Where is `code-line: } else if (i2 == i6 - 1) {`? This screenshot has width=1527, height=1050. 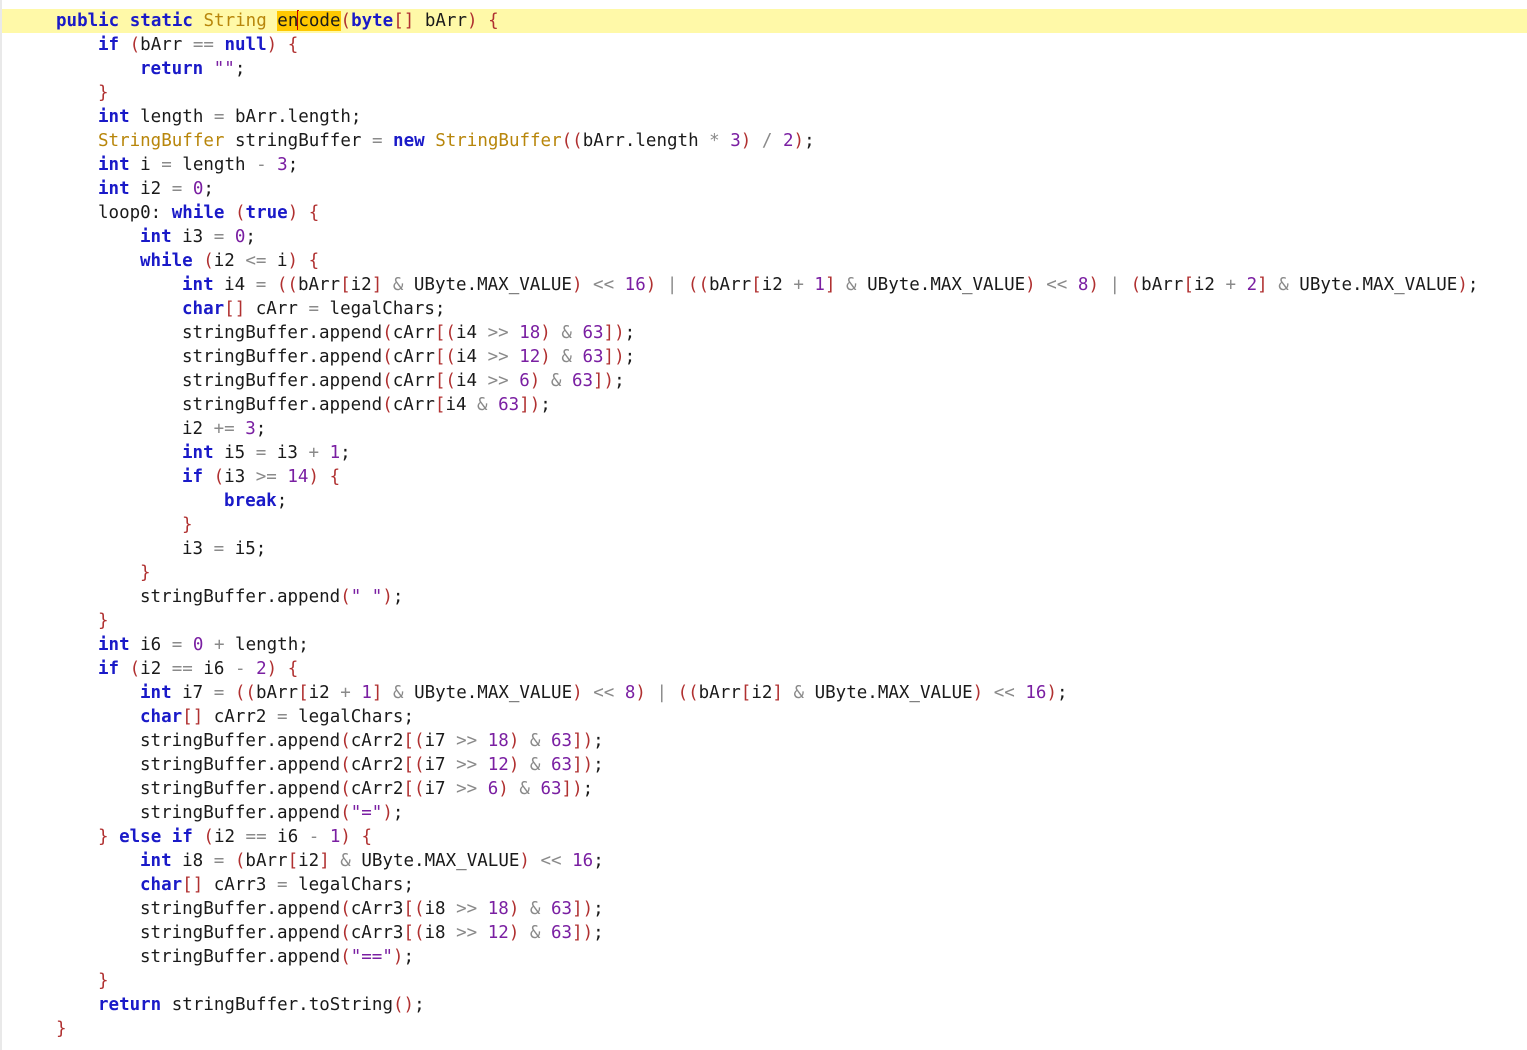
code-line: } else if (i2 == i6 - 1) { is located at coordinates (764, 837).